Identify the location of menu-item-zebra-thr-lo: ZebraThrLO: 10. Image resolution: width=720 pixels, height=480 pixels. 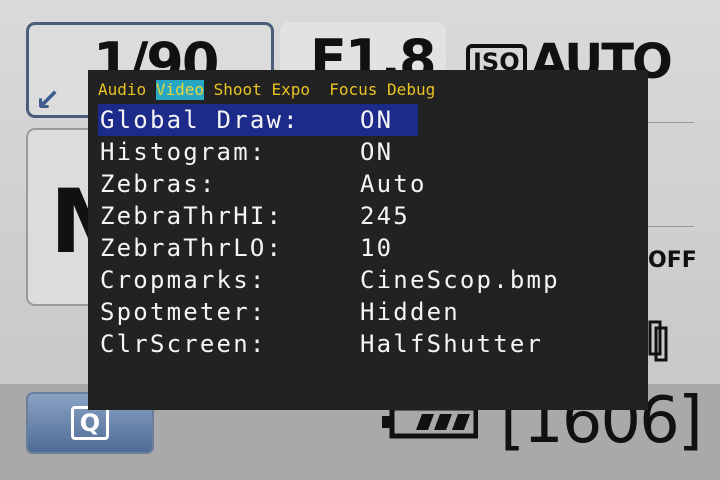
(368, 248).